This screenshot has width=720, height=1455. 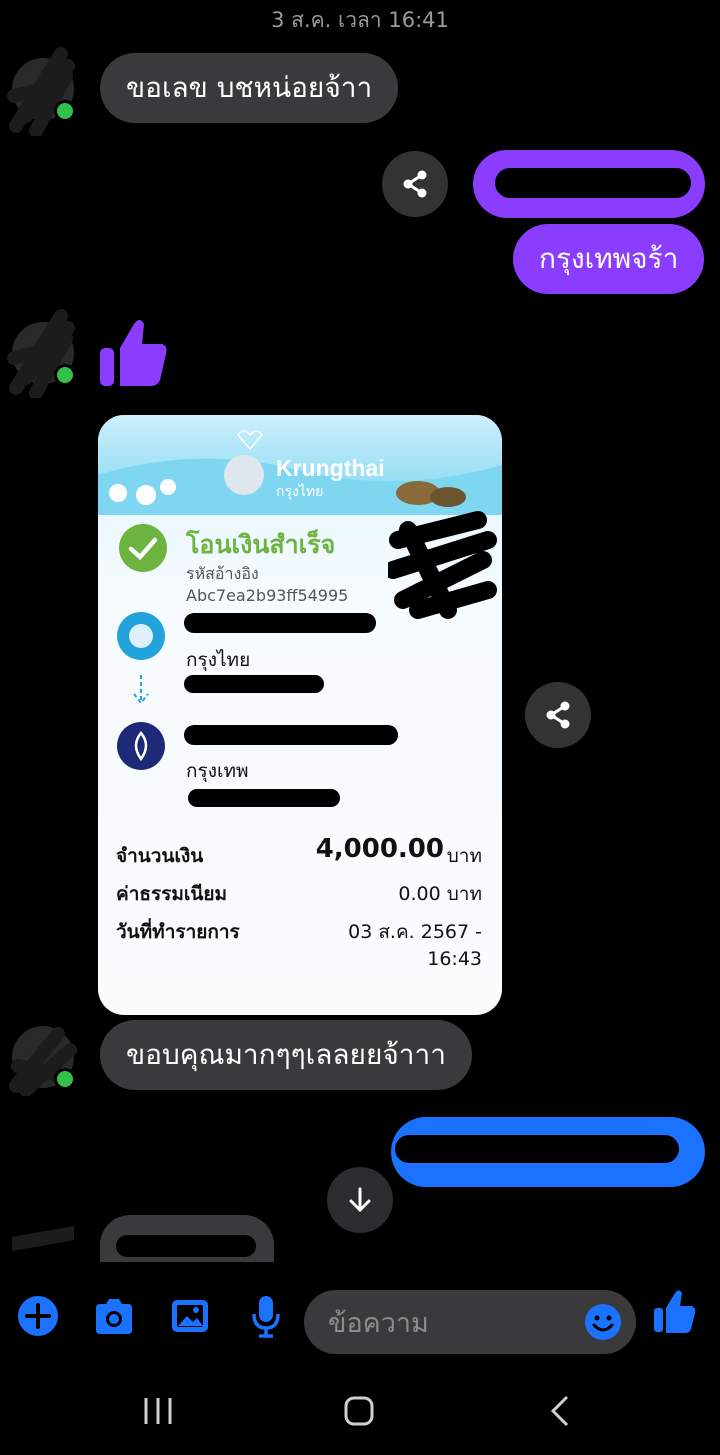 What do you see at coordinates (218, 660) in the screenshot?
I see `sender-bank: กรุงไทย` at bounding box center [218, 660].